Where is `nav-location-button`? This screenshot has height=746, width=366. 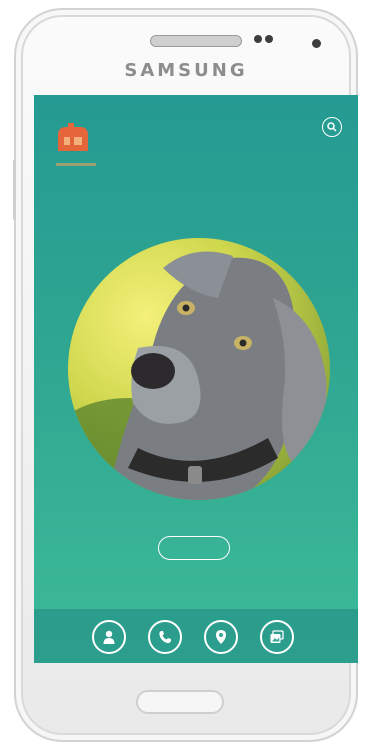
nav-location-button is located at coordinates (221, 637).